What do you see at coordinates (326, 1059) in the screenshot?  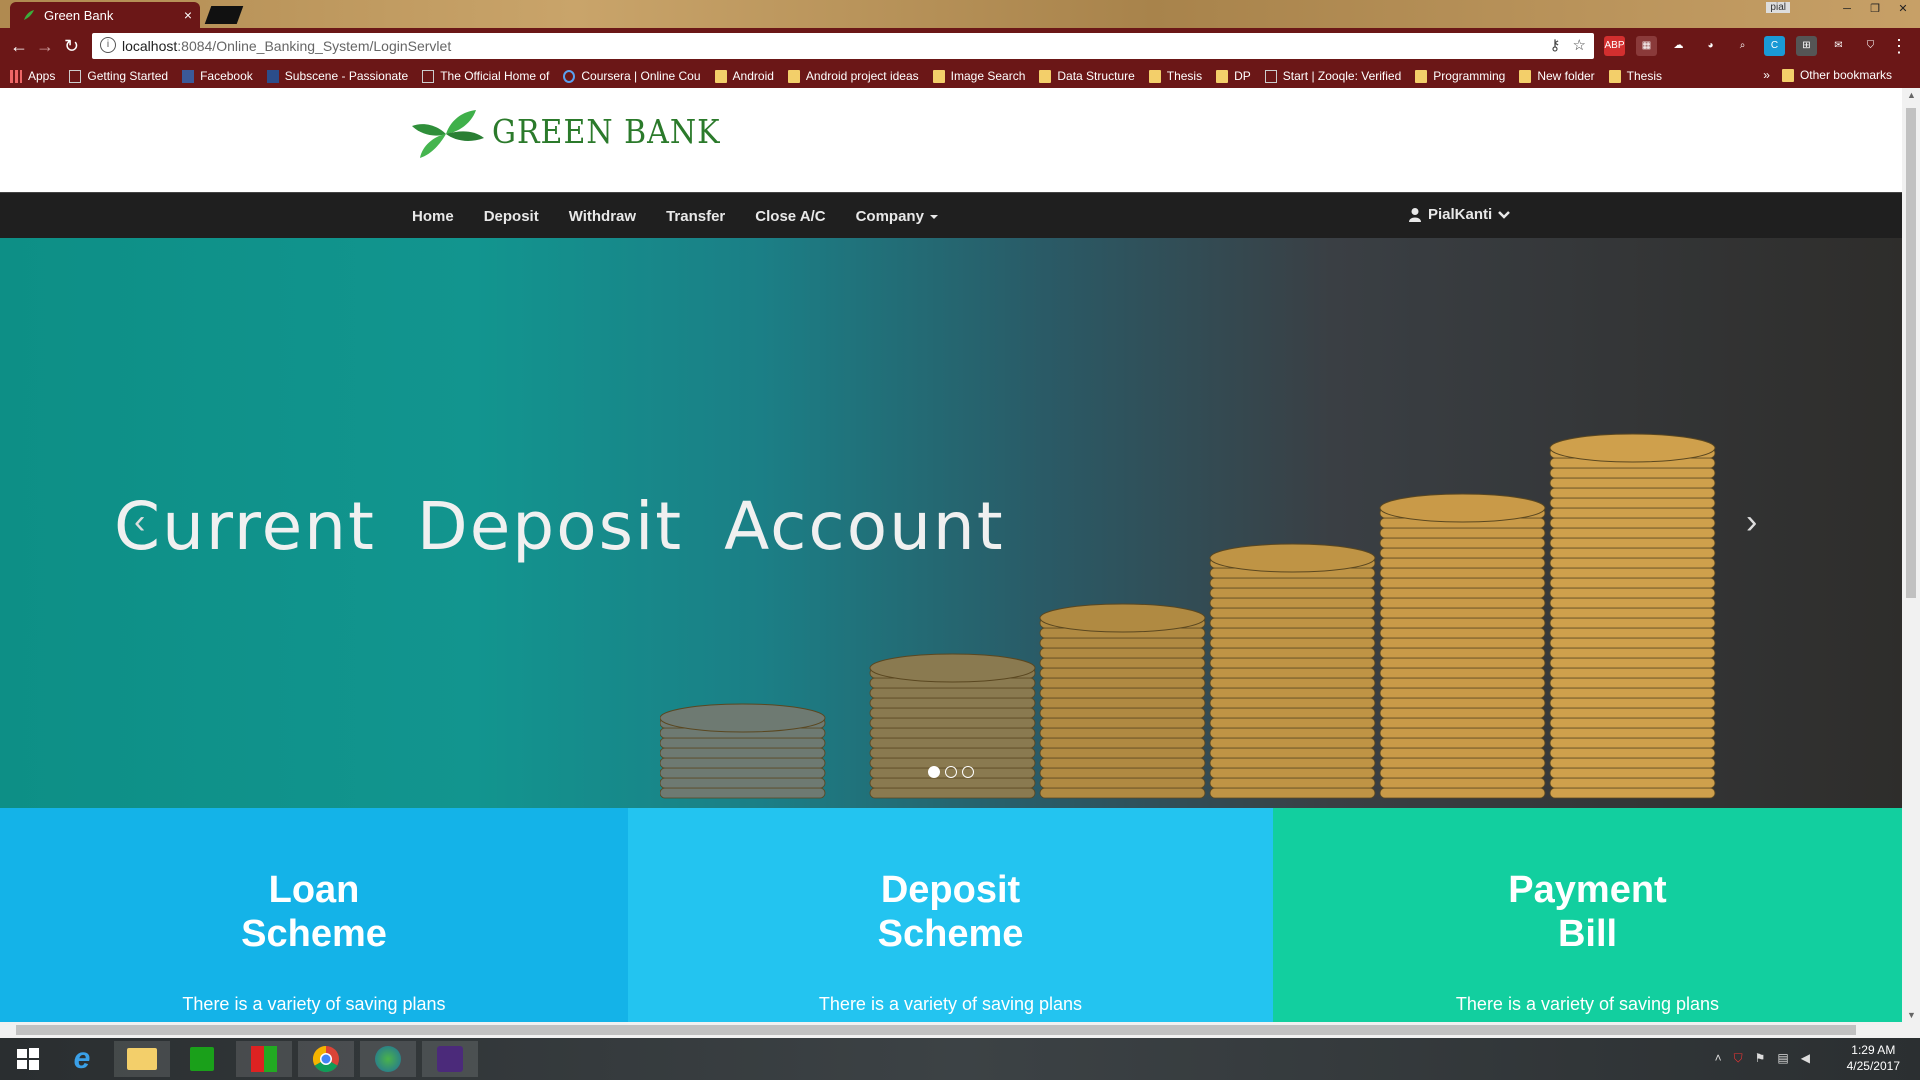 I see `taskbar-chrome` at bounding box center [326, 1059].